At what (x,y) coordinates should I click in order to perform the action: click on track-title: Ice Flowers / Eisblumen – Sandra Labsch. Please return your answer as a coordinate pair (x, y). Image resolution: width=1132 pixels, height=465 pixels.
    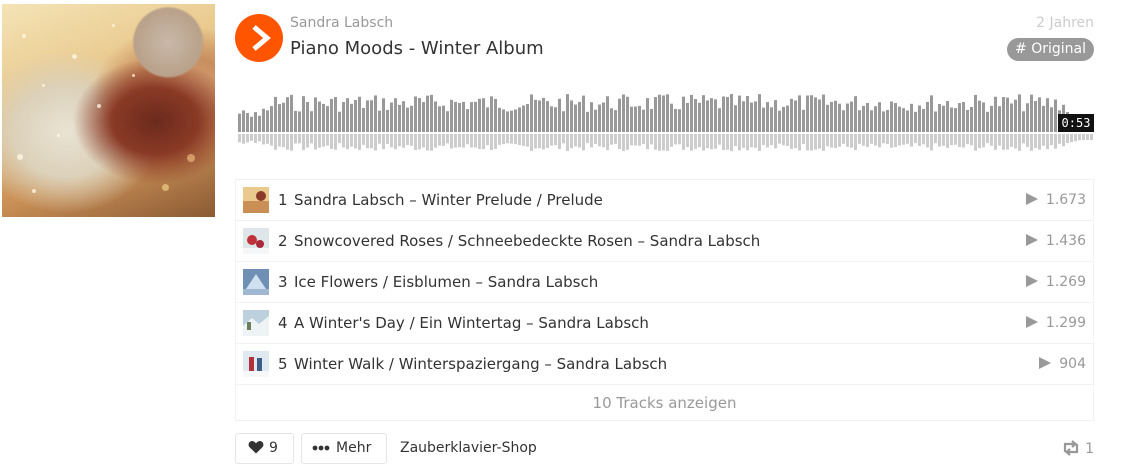
    Looking at the image, I should click on (446, 282).